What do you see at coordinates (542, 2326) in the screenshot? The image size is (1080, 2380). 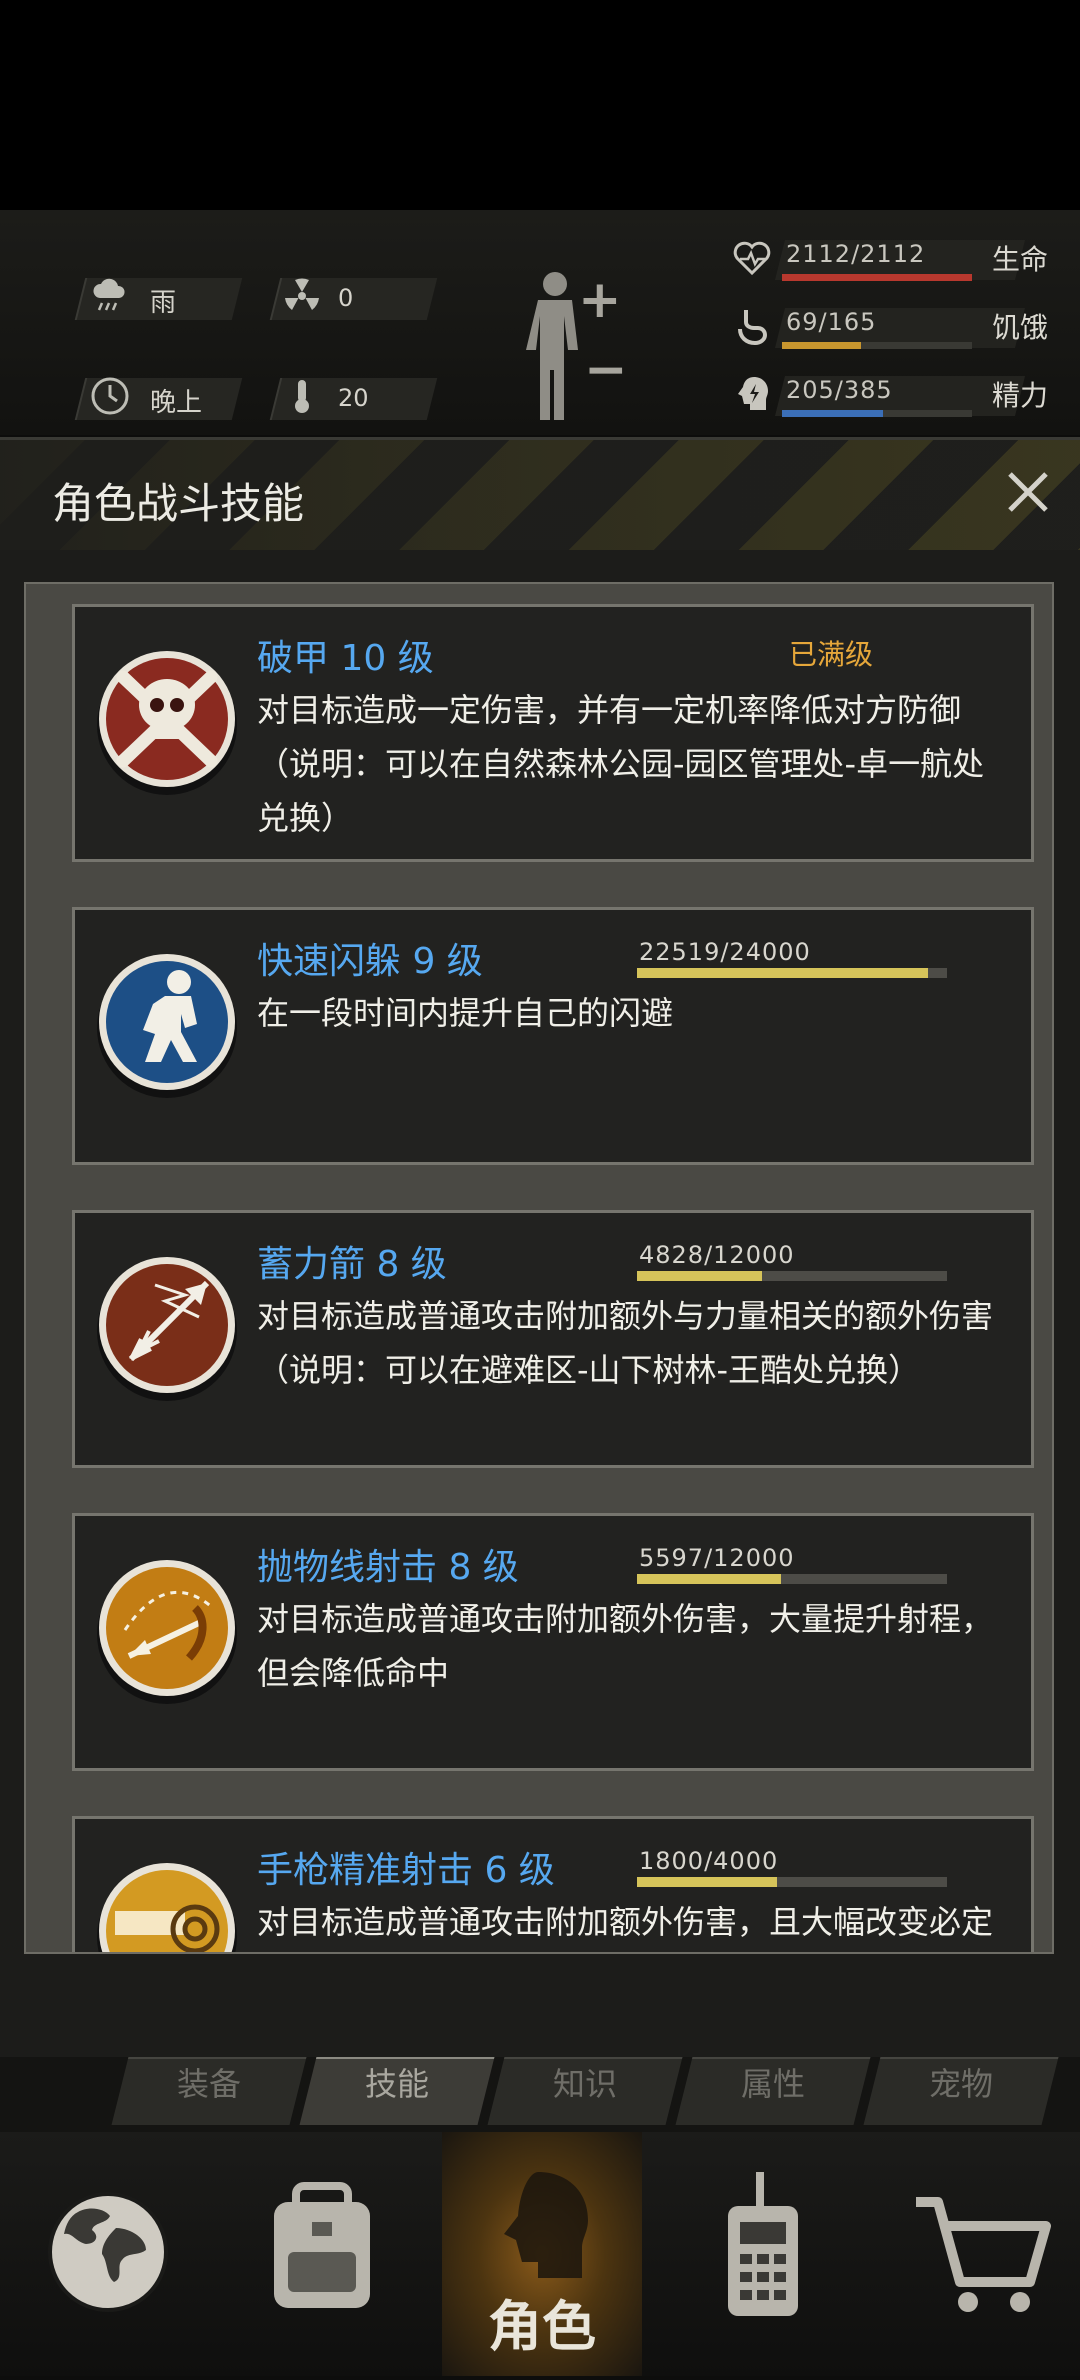 I see `nav-character-label: 角色` at bounding box center [542, 2326].